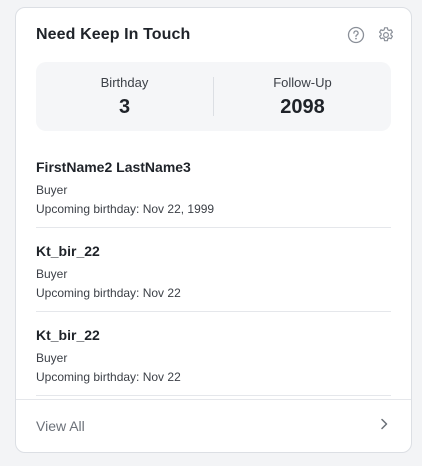  What do you see at coordinates (213, 425) in the screenshot?
I see `view-all-button: View All` at bounding box center [213, 425].